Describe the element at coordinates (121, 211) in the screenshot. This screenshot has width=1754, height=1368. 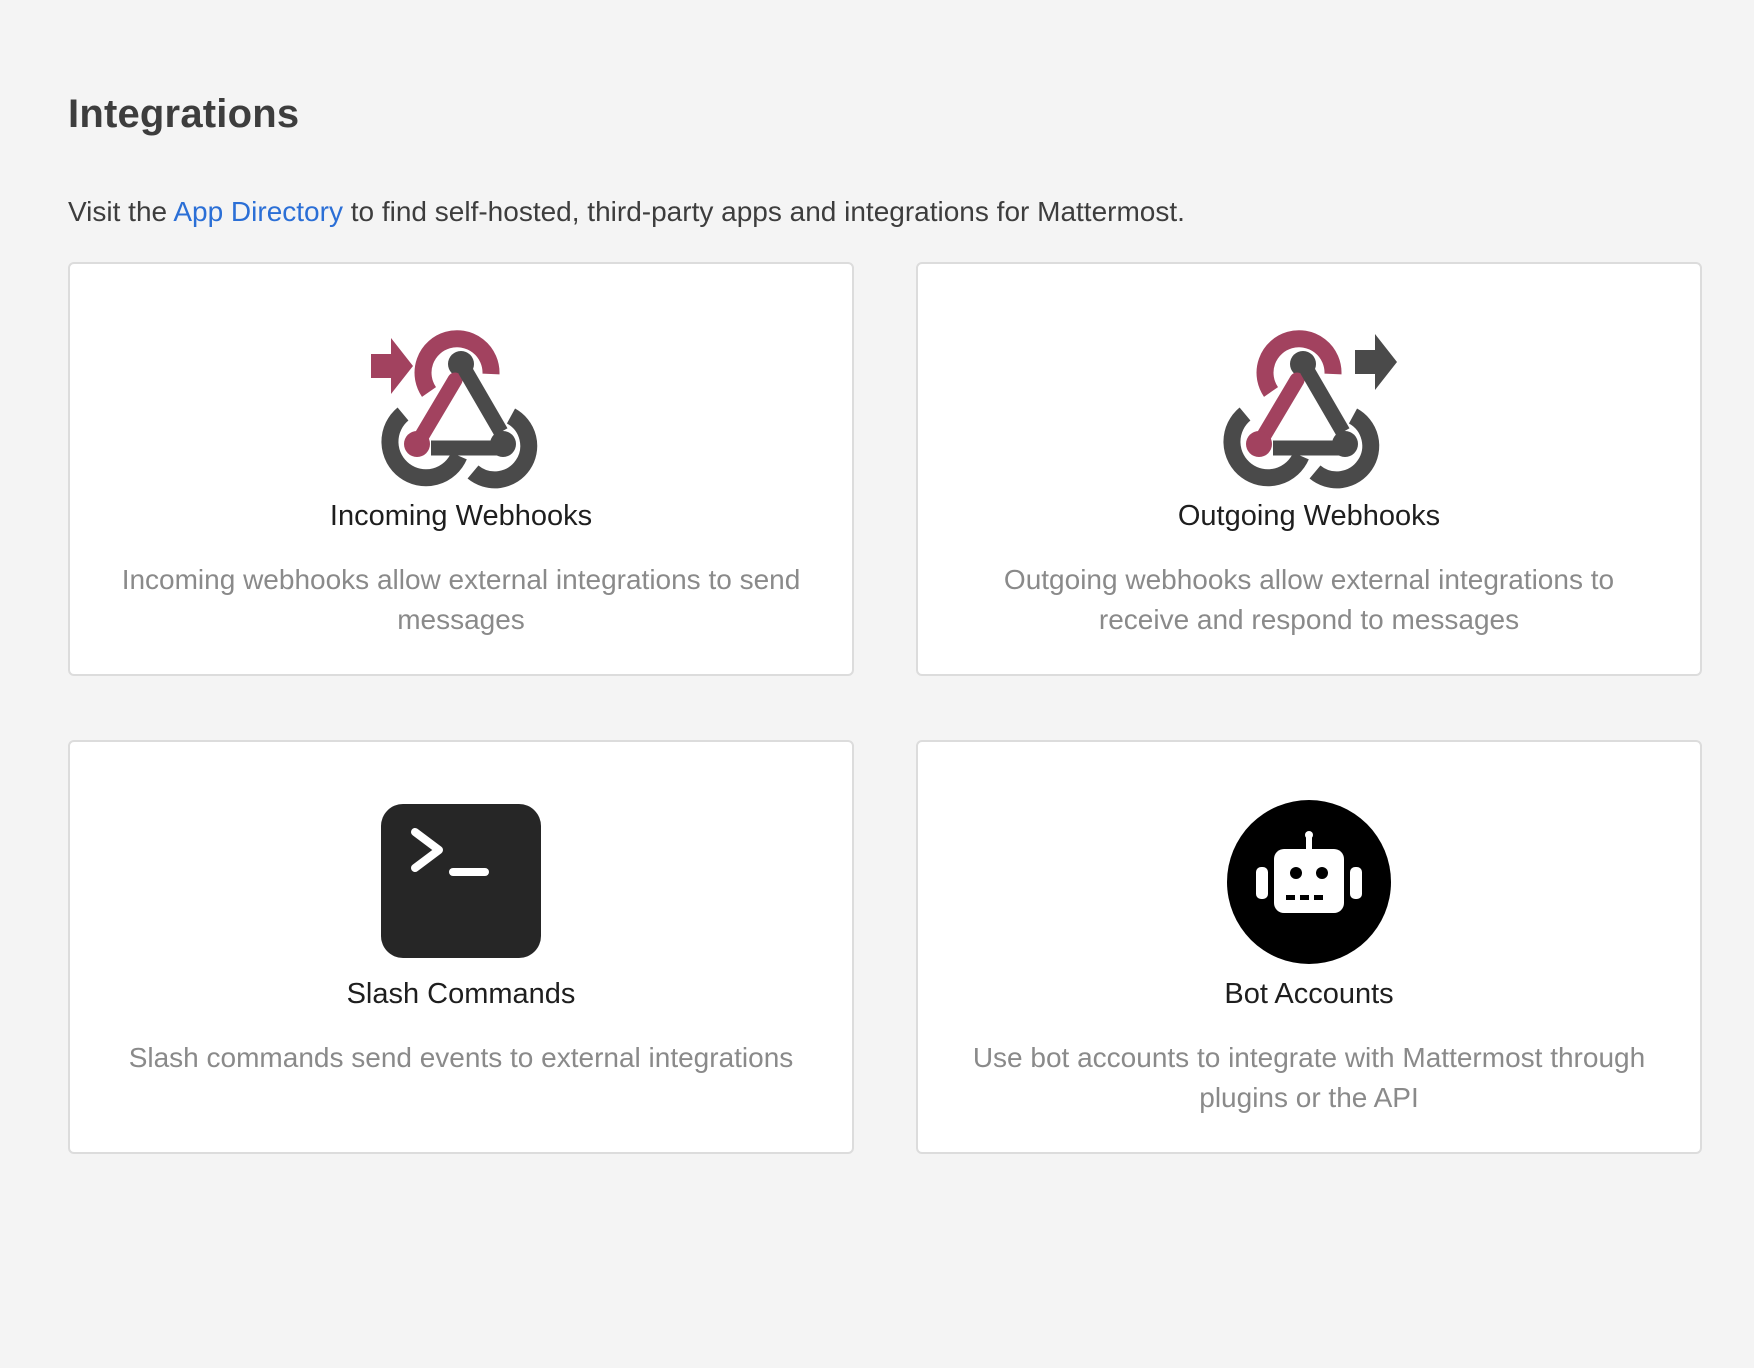
I see `intro-prefix: Visit the` at that location.